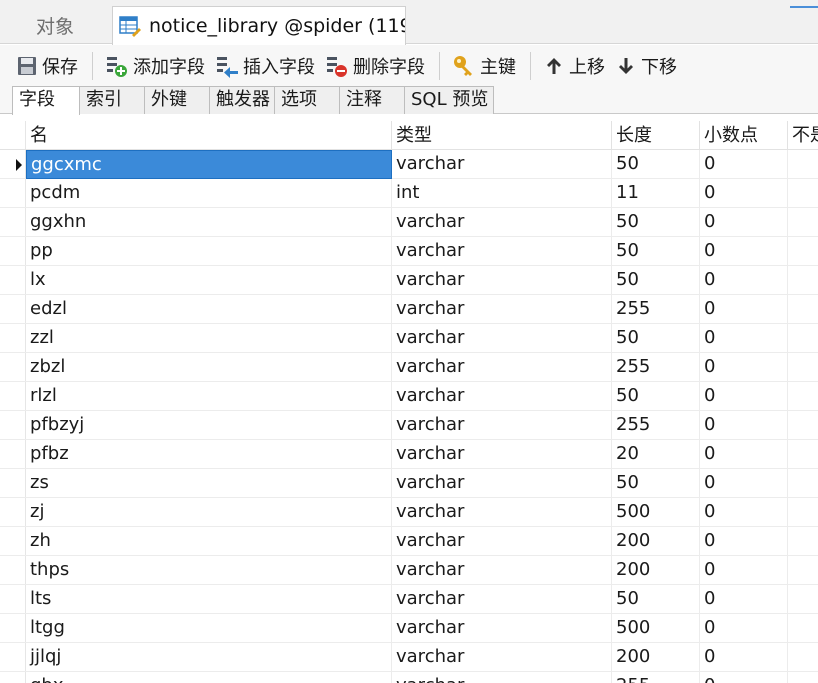  What do you see at coordinates (209, 280) in the screenshot?
I see `field-name-cell: lx` at bounding box center [209, 280].